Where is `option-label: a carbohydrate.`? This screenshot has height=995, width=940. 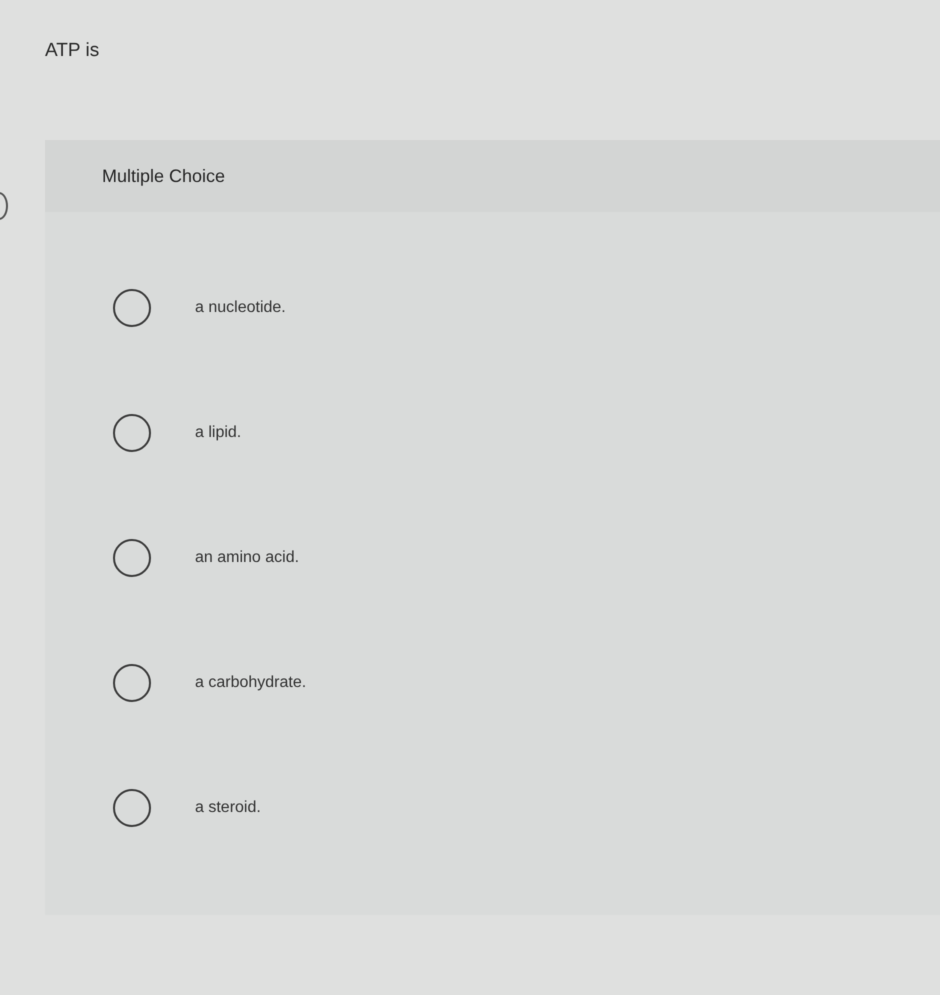 option-label: a carbohydrate. is located at coordinates (250, 683).